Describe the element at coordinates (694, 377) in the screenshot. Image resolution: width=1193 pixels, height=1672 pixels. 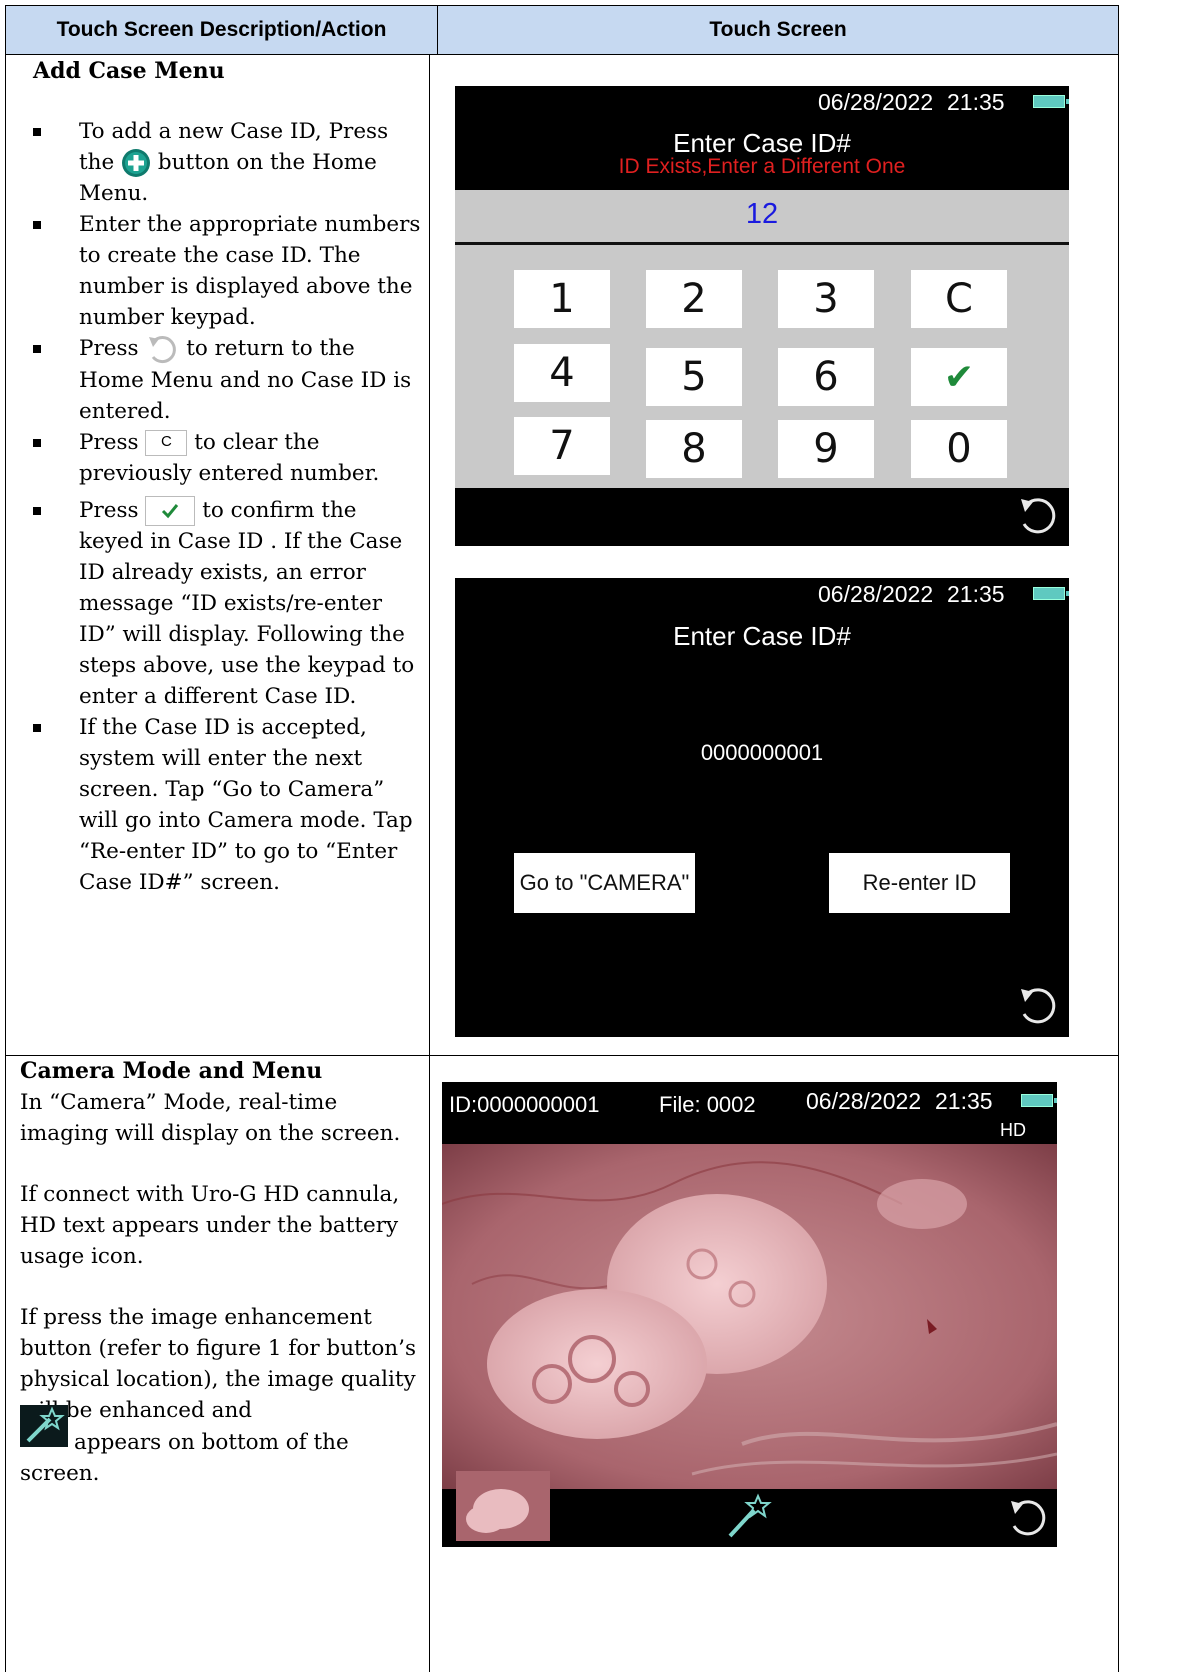
I see `key-5: 5` at that location.